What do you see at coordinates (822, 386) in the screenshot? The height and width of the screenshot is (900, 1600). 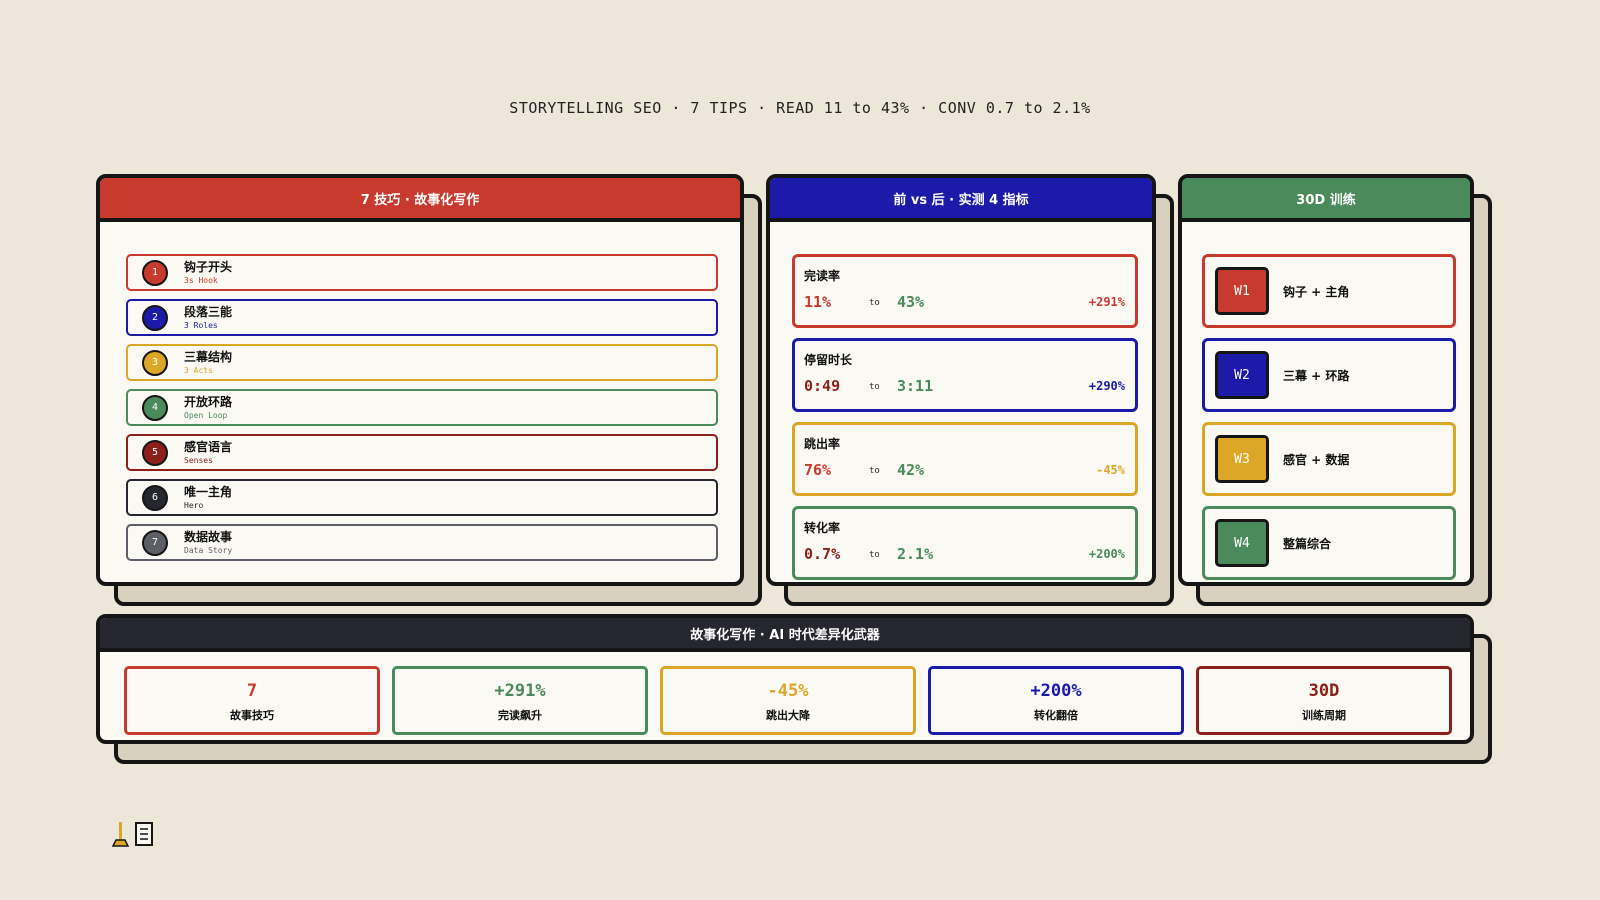 I see `metric-before-value: 0:49` at bounding box center [822, 386].